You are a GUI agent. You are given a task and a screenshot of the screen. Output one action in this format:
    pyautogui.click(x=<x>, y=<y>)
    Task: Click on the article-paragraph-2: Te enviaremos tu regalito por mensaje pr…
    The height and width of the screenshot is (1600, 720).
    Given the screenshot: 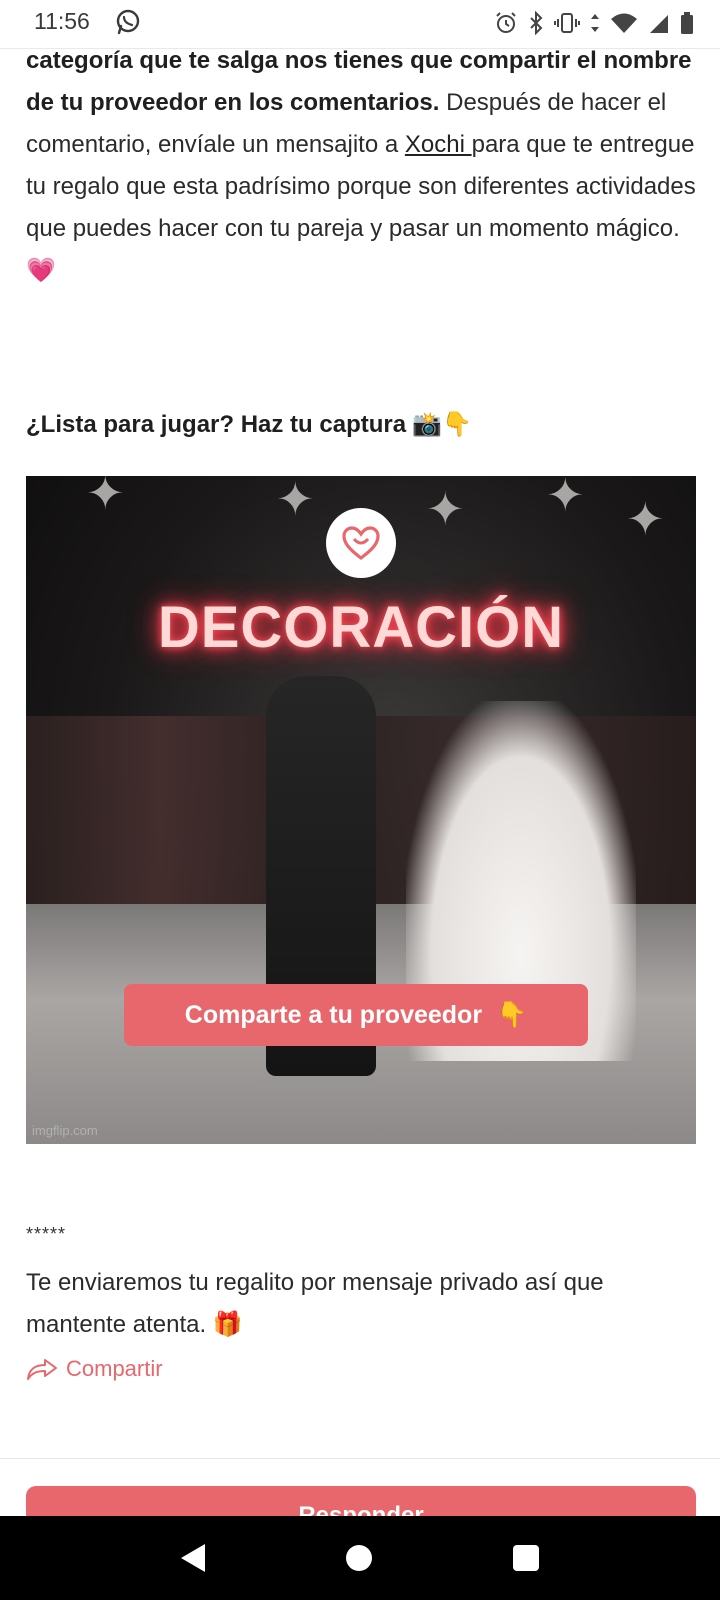 What is the action you would take?
    pyautogui.click(x=361, y=1304)
    